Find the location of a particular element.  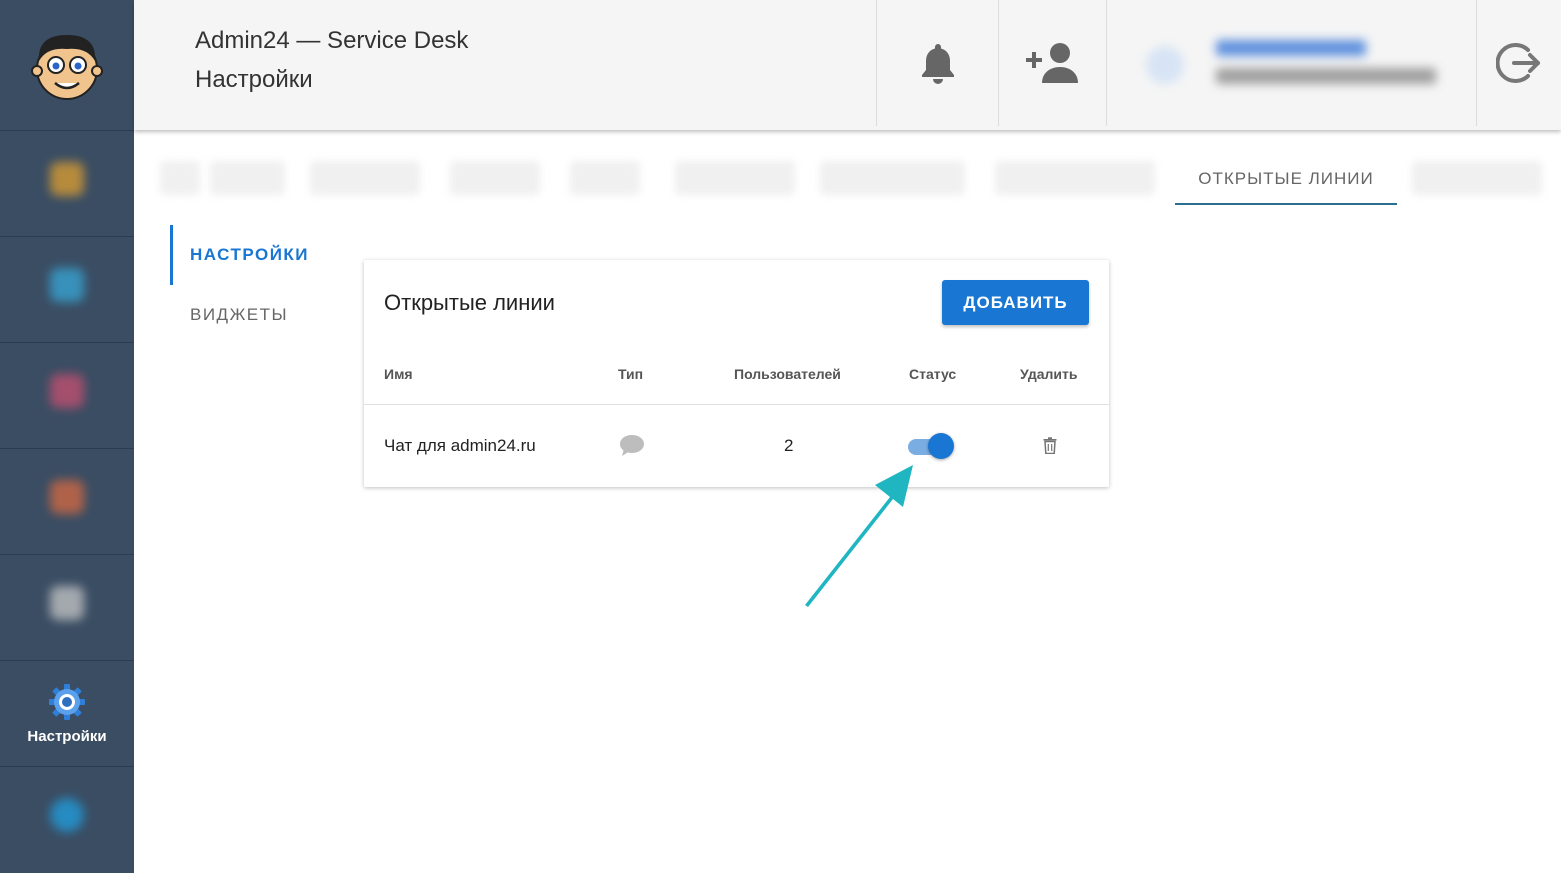

trash-icon is located at coordinates (1050, 445).